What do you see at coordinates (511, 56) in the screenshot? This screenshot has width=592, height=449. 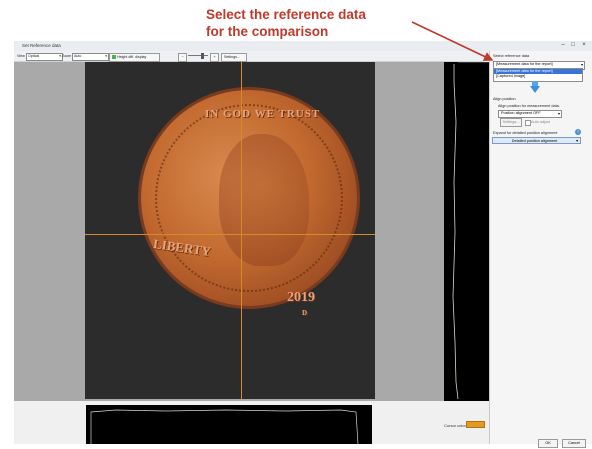 I see `select-reference-label: Select reference data` at bounding box center [511, 56].